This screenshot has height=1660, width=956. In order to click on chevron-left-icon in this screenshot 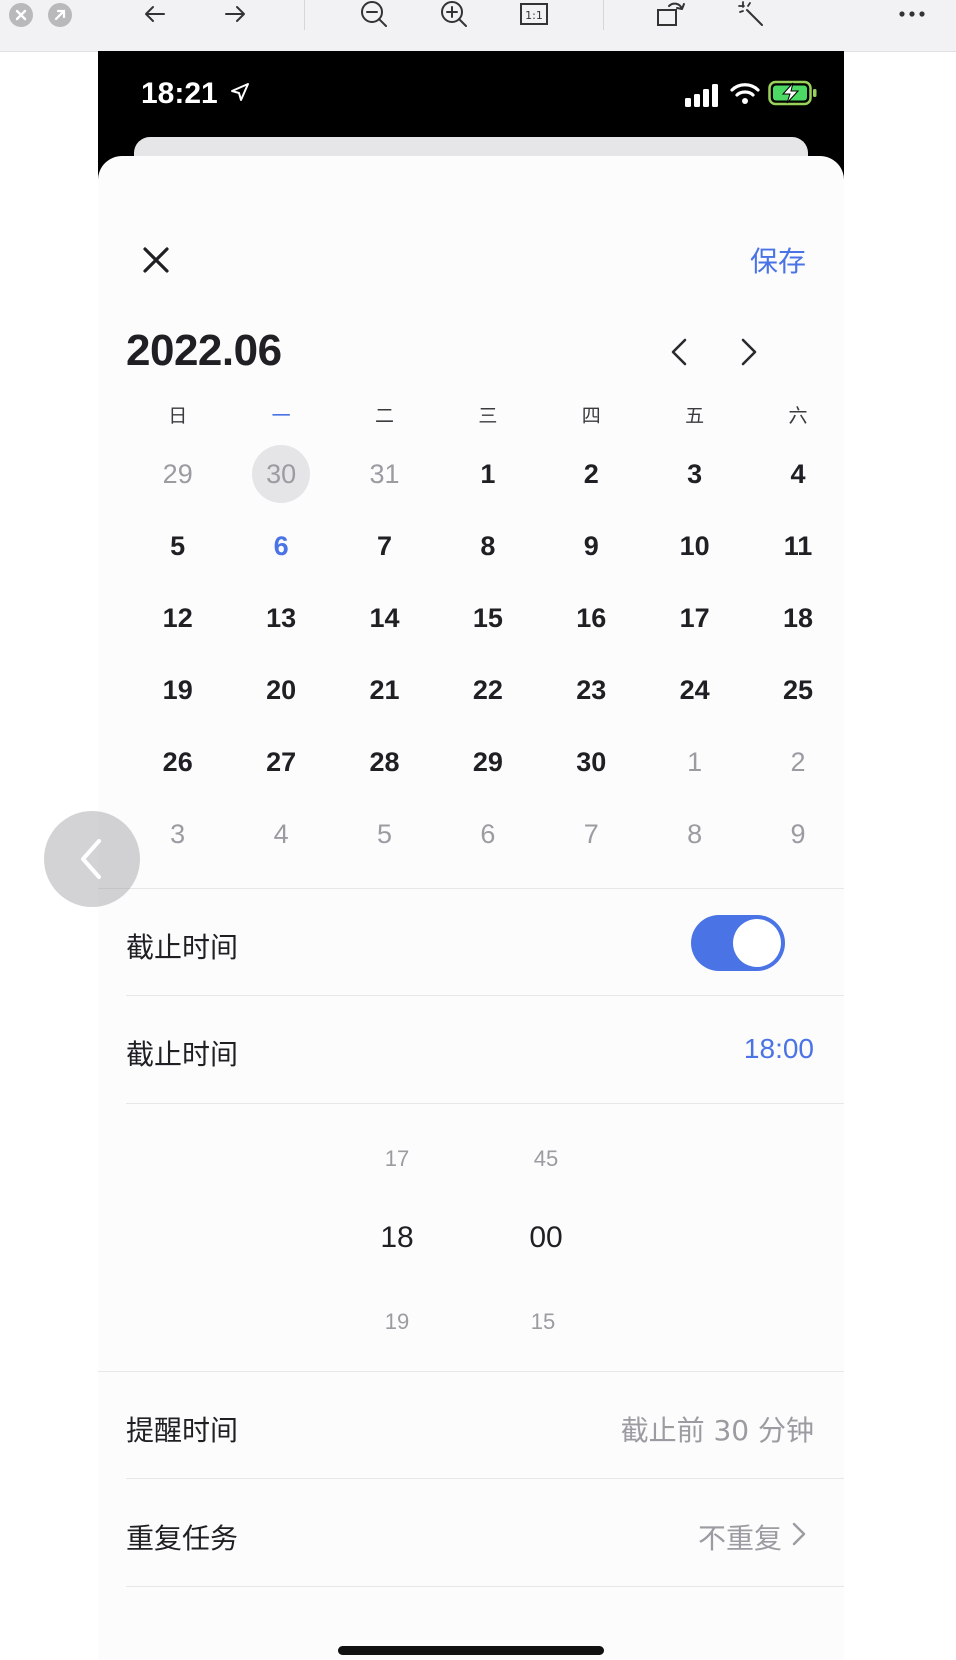, I will do `click(91, 859)`.